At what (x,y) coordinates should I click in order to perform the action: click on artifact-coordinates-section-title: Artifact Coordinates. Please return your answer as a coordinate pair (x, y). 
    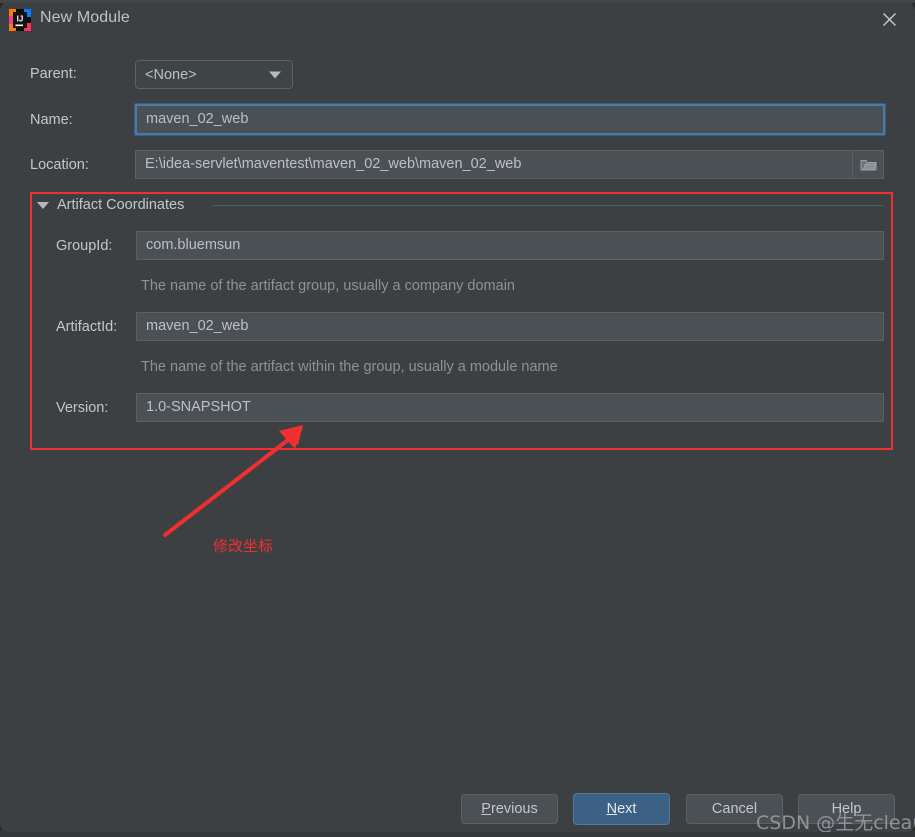
    Looking at the image, I should click on (121, 205).